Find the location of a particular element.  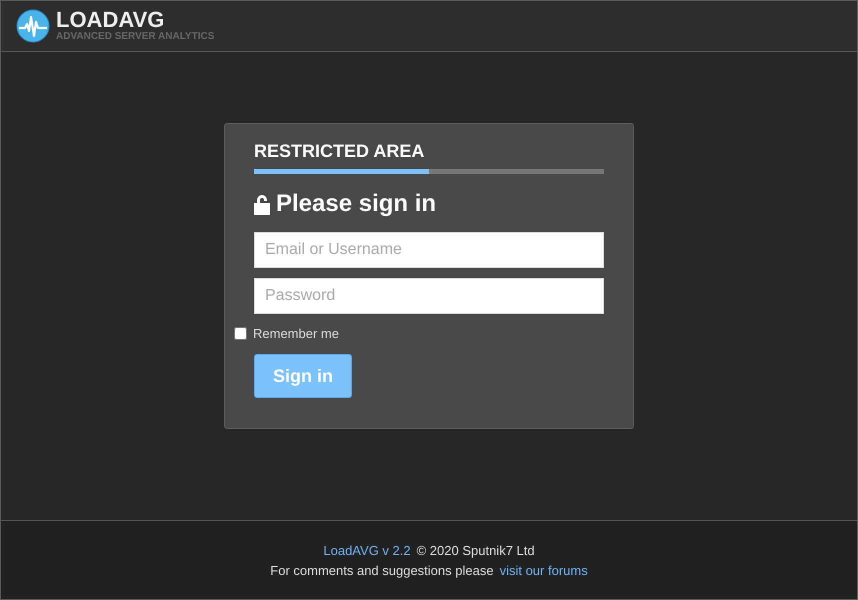

version-link: LoadAVG v 2.2 is located at coordinates (367, 550).